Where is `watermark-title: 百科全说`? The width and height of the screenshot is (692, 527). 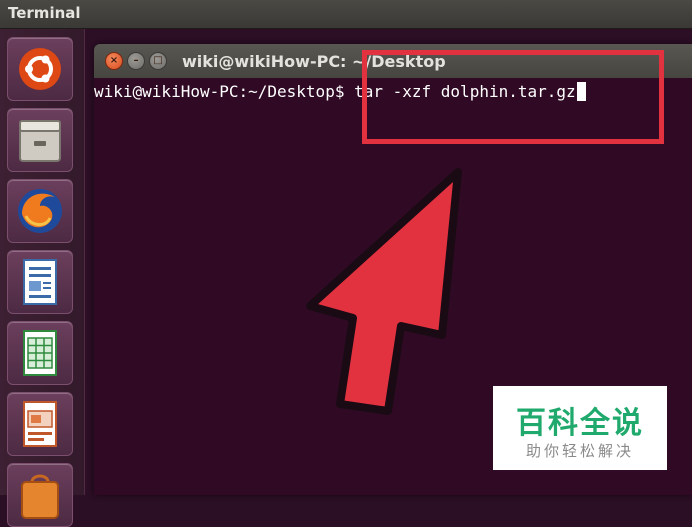
watermark-title: 百科全说 is located at coordinates (580, 423).